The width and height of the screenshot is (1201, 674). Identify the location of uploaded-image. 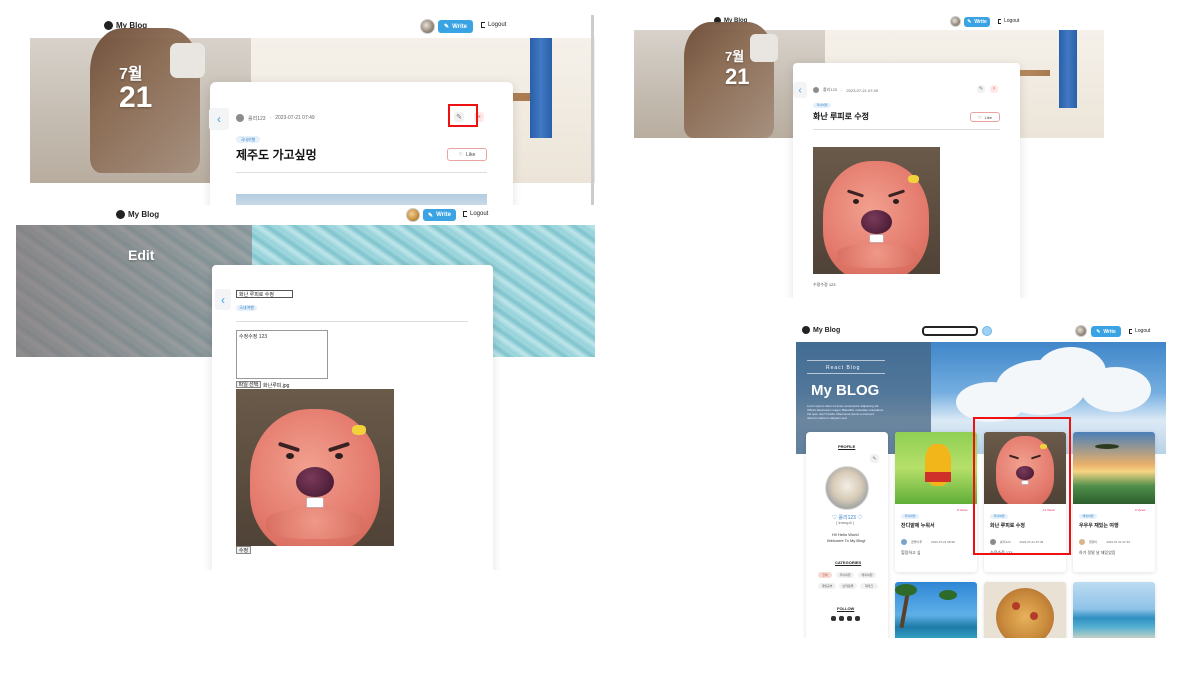
(315, 467).